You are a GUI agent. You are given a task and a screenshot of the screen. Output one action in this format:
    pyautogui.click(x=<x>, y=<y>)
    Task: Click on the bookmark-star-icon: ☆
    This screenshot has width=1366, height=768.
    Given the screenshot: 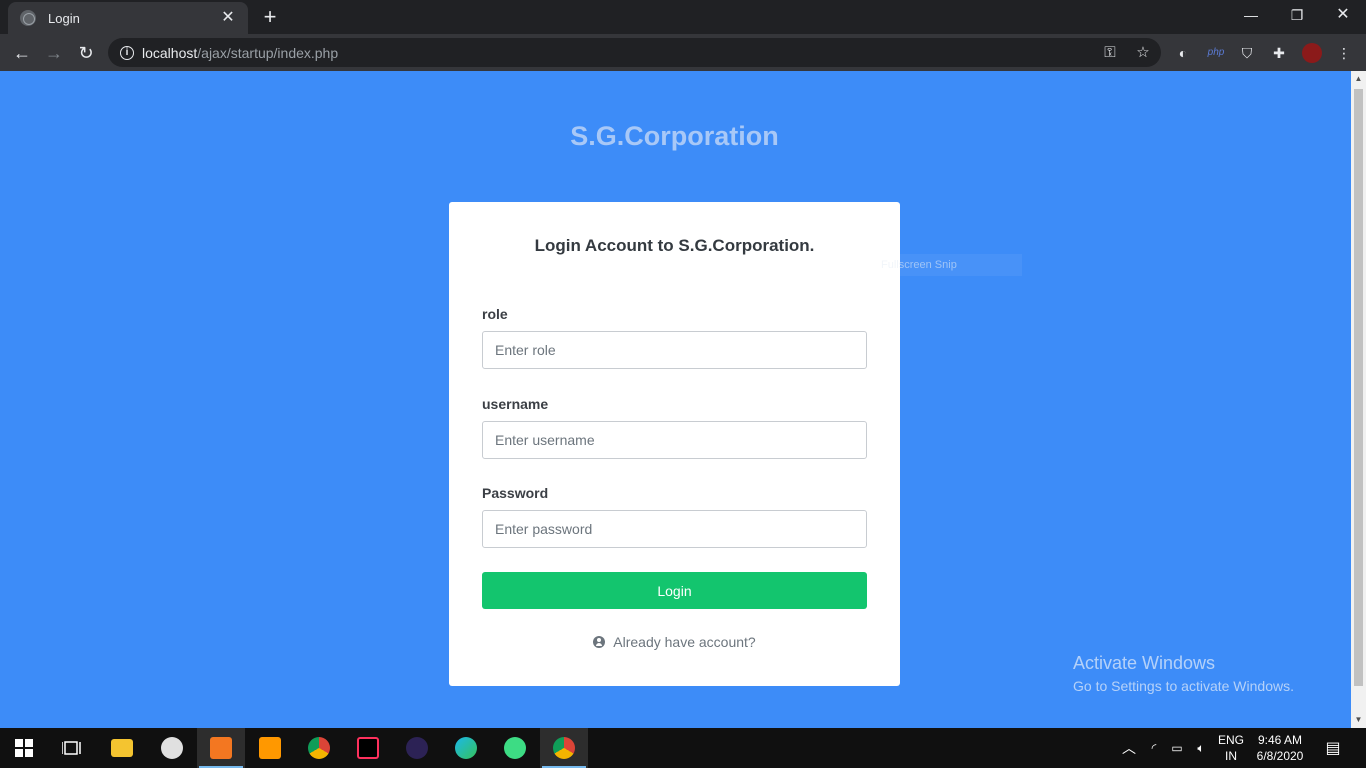 What is the action you would take?
    pyautogui.click(x=1143, y=53)
    